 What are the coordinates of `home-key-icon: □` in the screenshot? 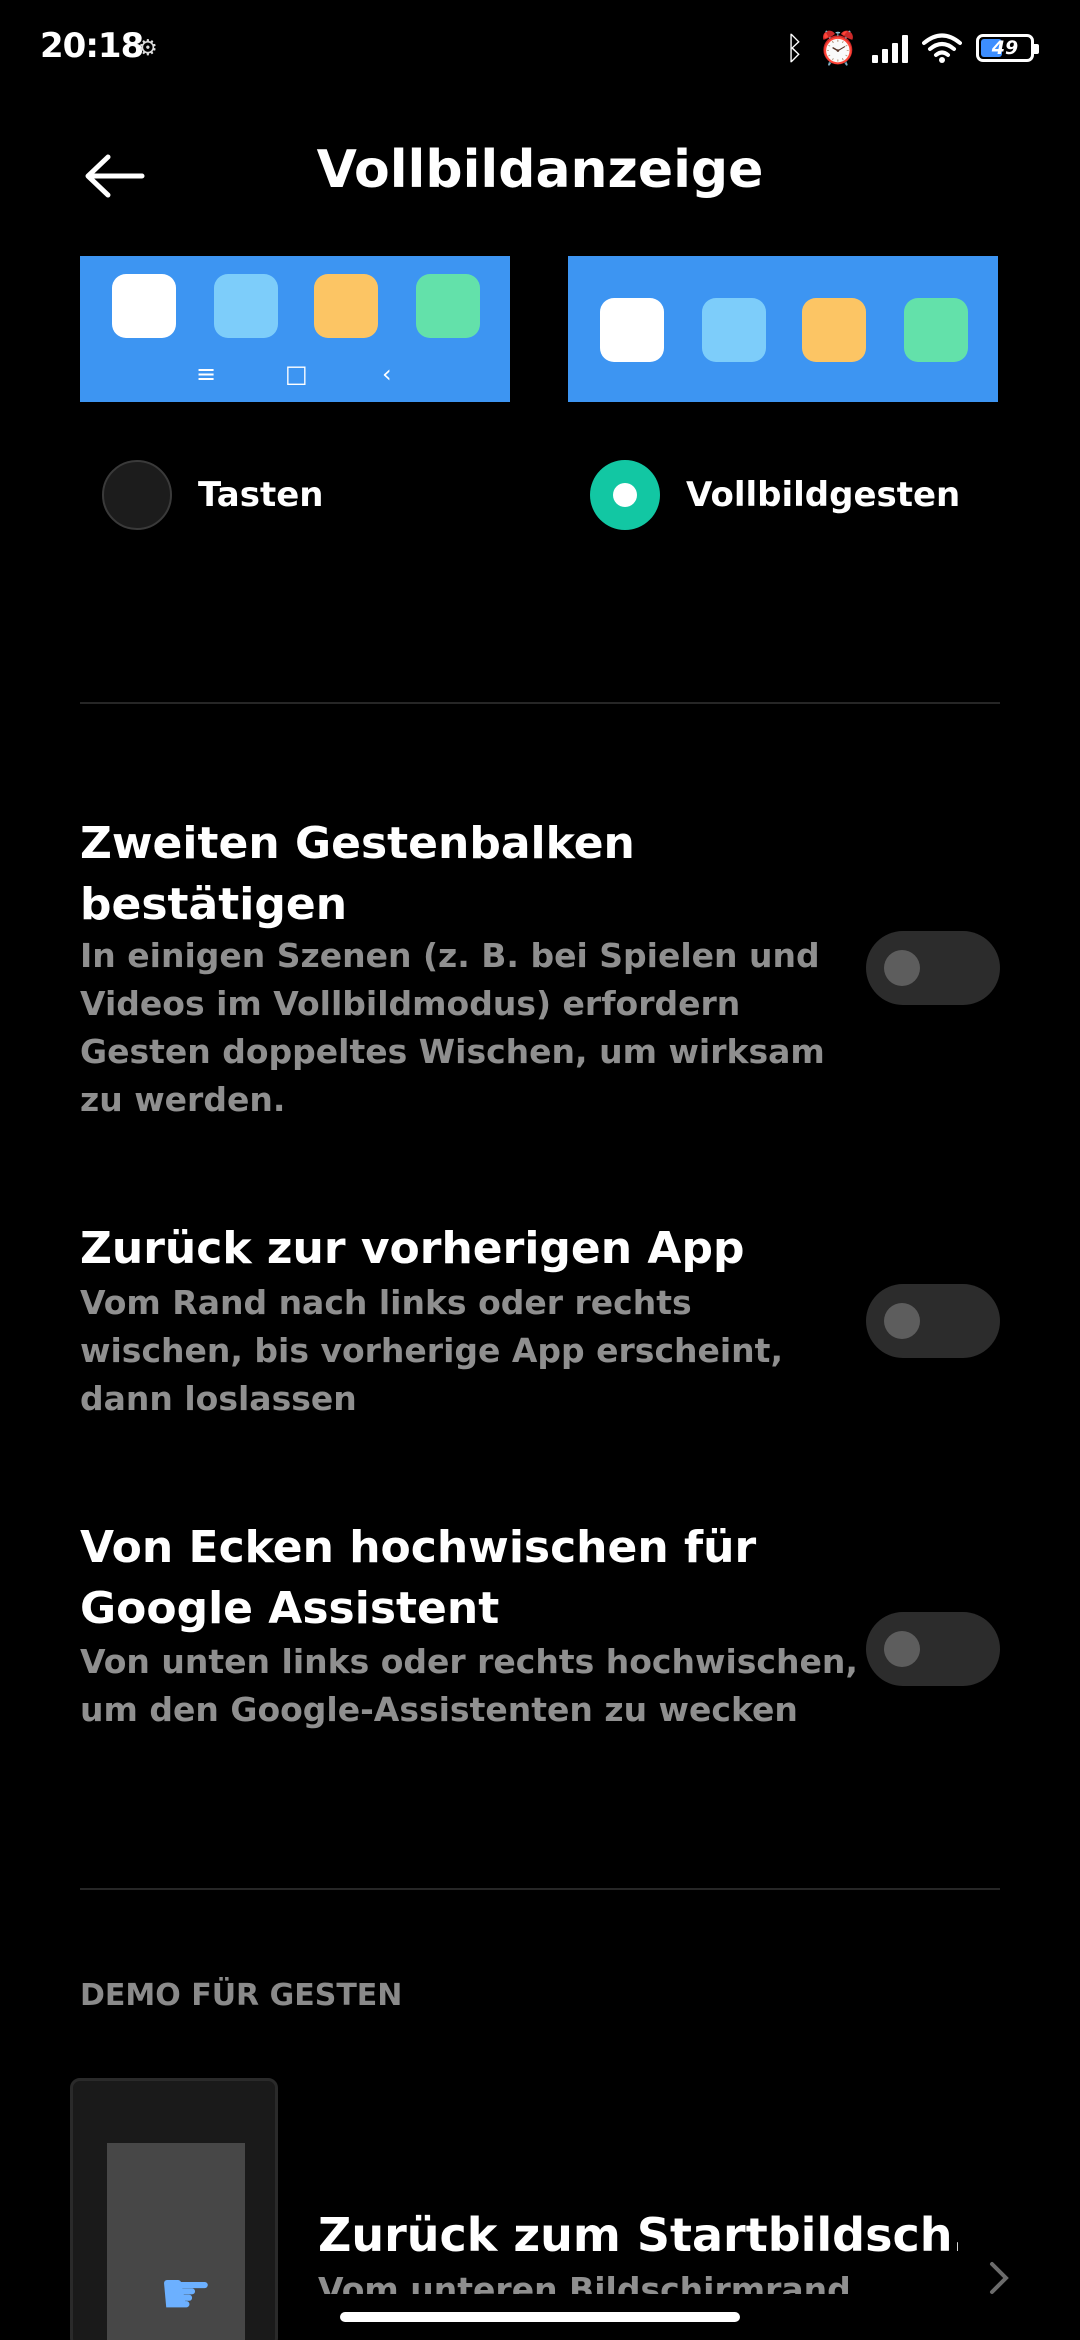 It's located at (296, 374).